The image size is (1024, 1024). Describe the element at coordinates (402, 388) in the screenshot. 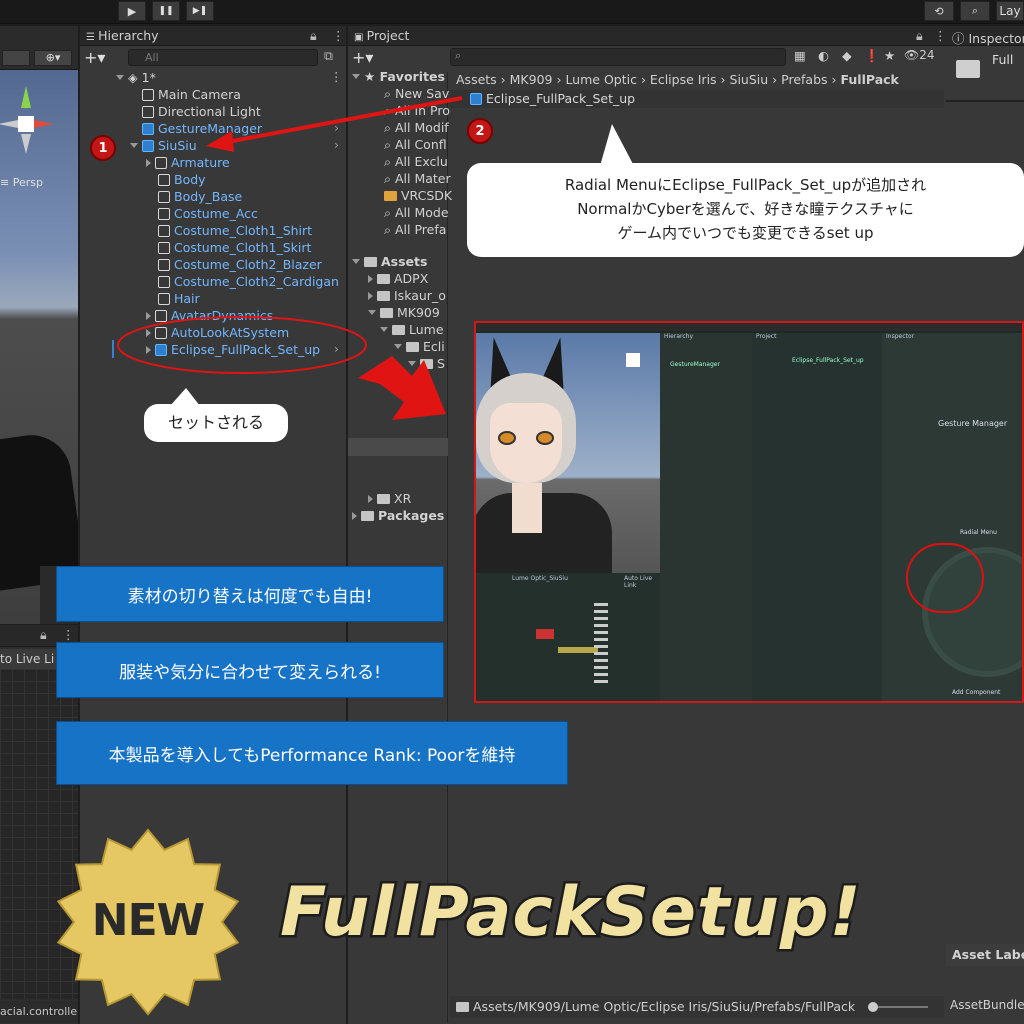

I see `big-red-arrow` at that location.